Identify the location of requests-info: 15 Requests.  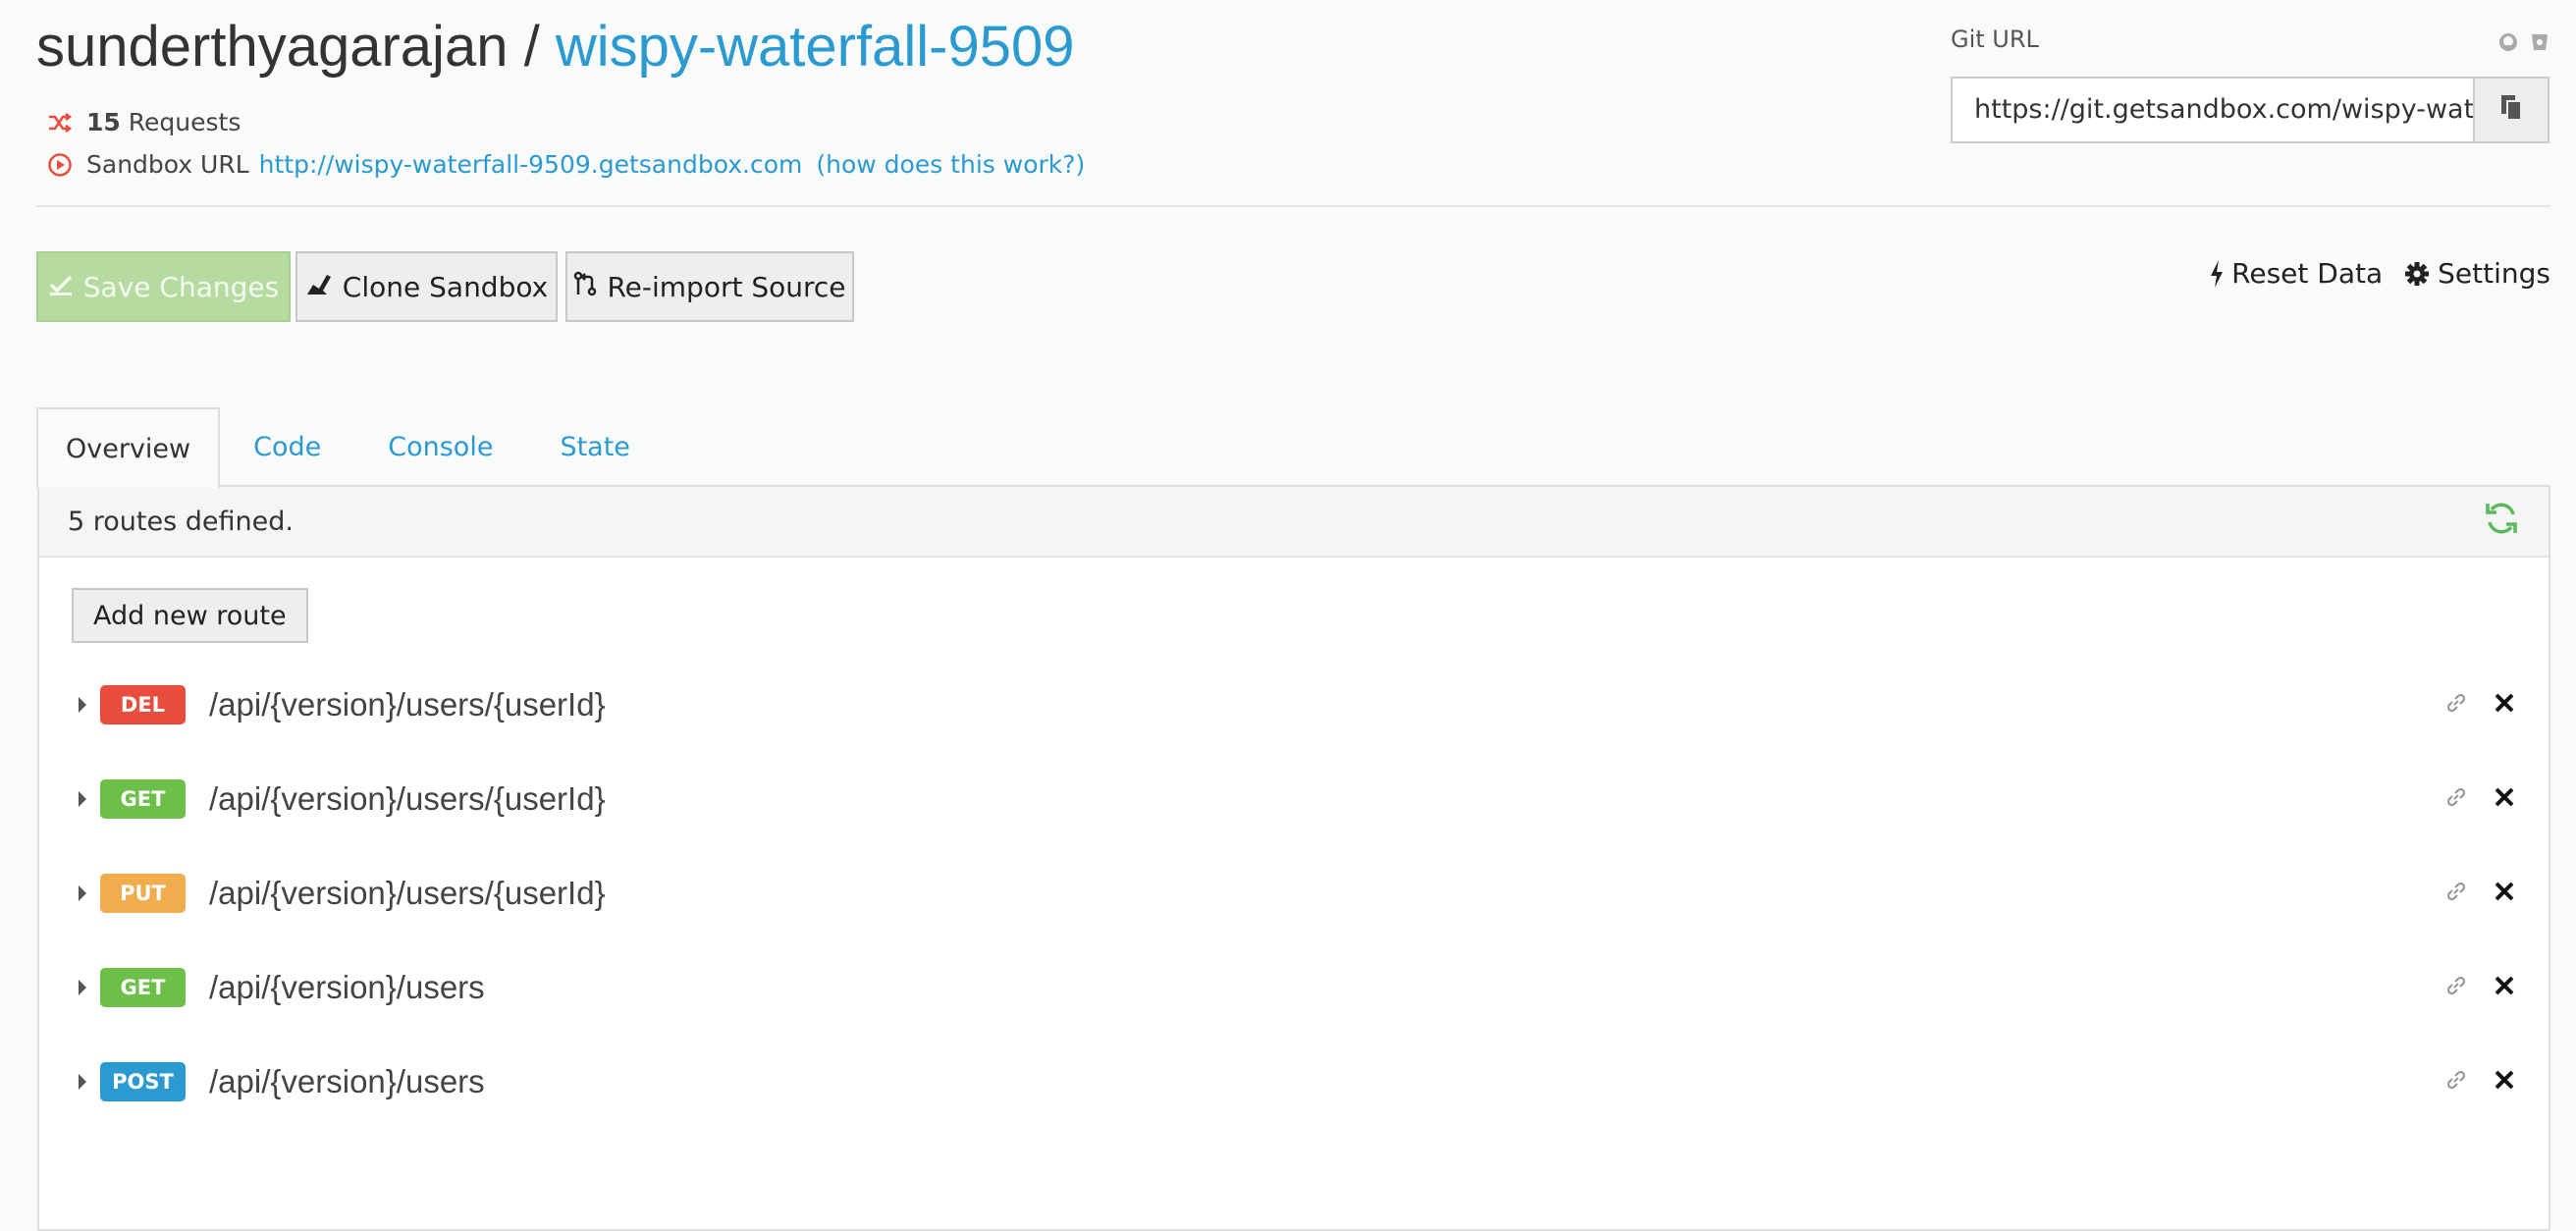
(144, 122).